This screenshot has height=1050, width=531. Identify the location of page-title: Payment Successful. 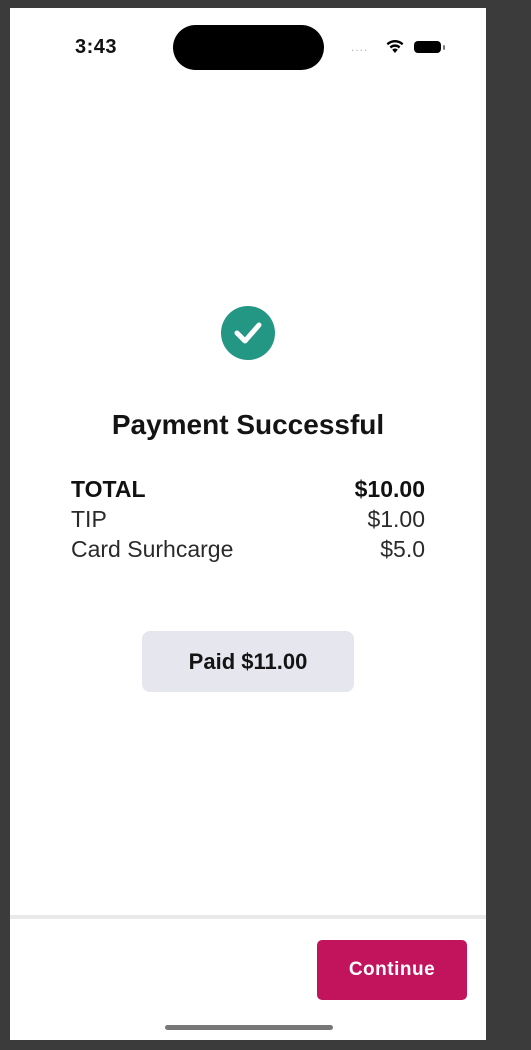
(248, 424).